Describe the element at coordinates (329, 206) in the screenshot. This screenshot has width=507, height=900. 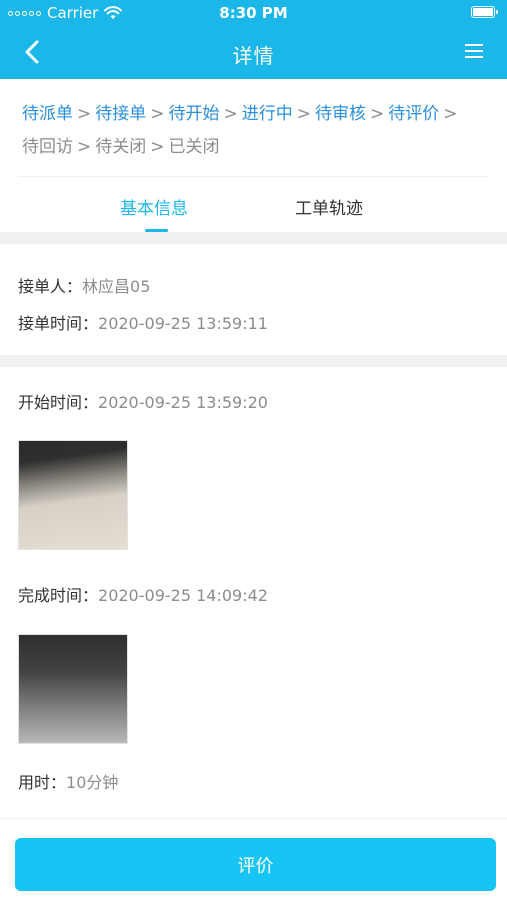
I see `tab-order-track: 工单轨迹` at that location.